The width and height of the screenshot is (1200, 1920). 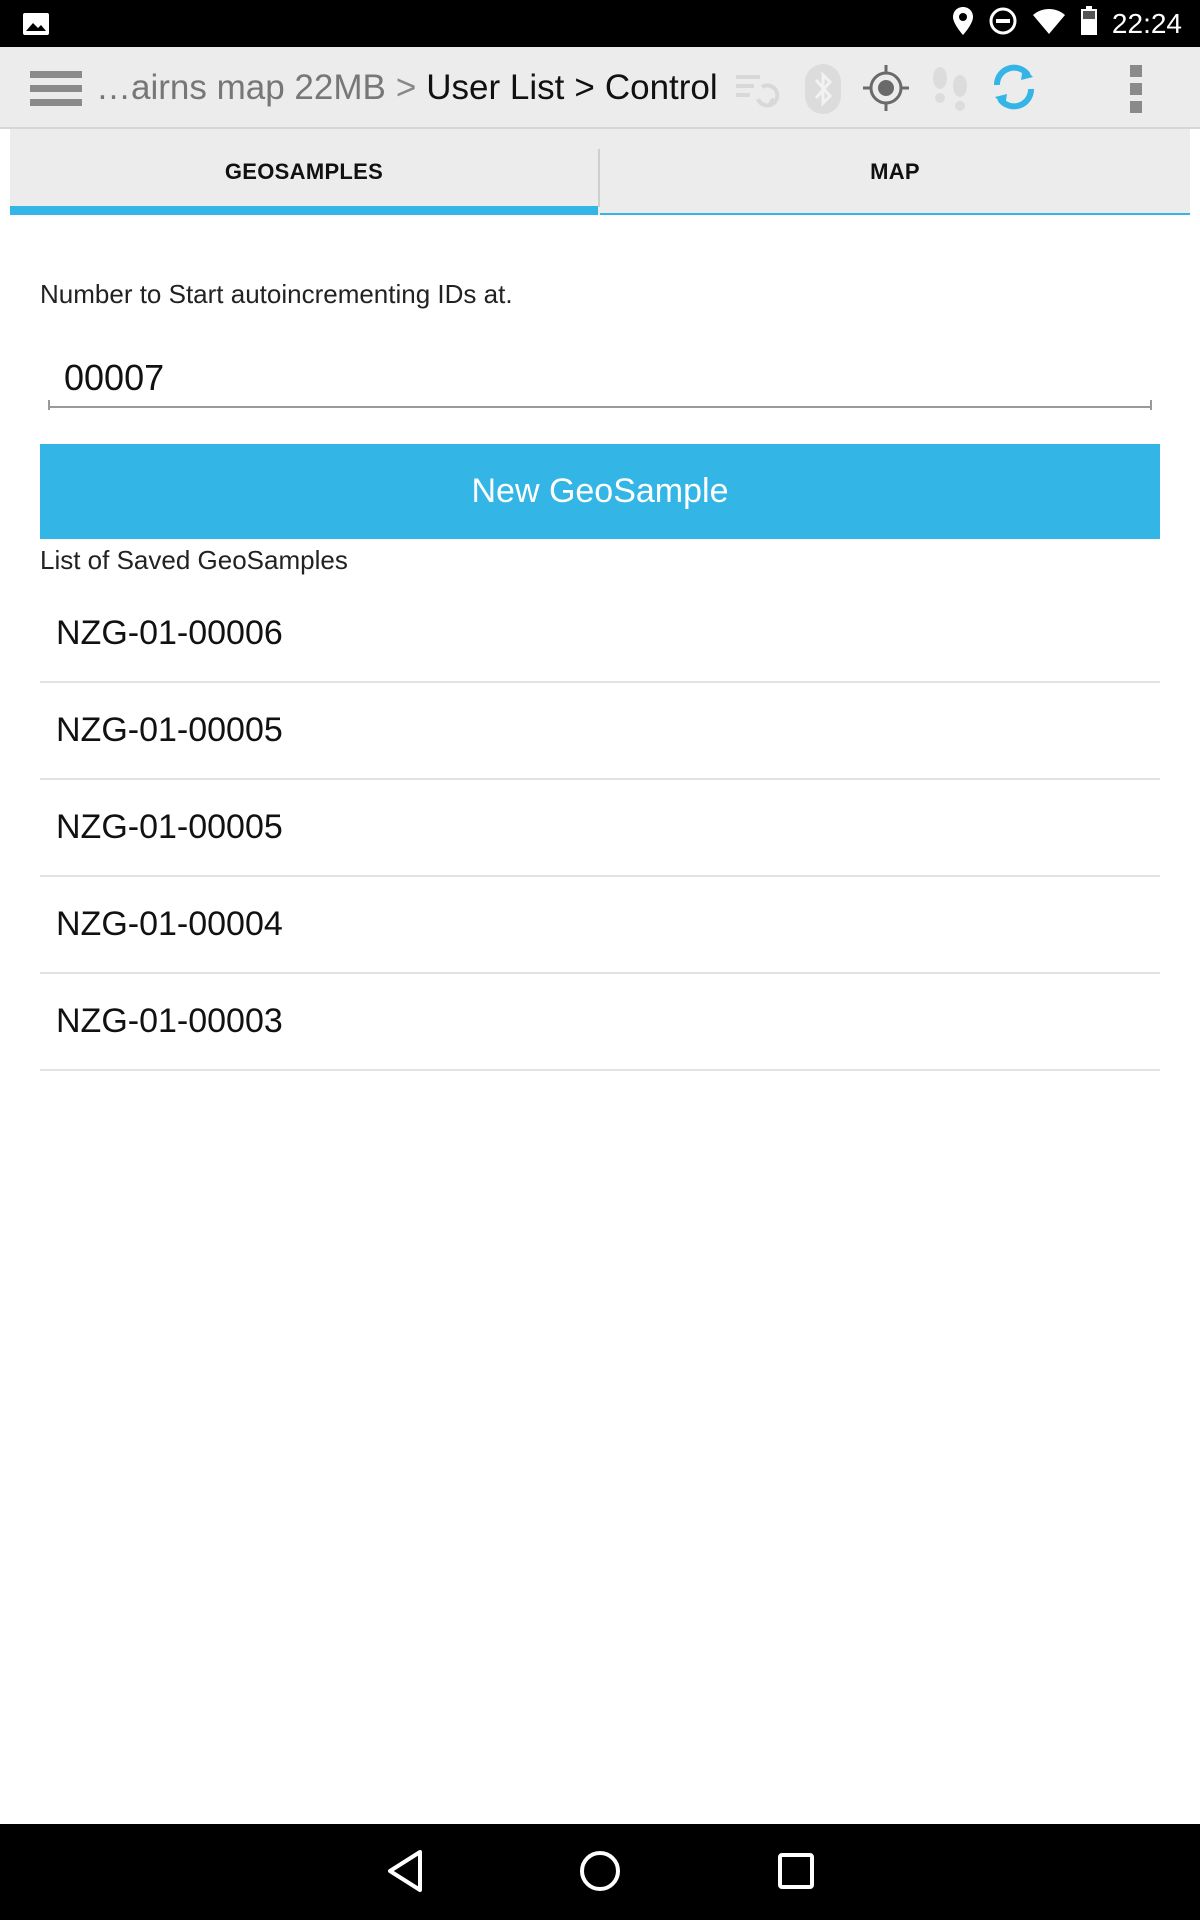 What do you see at coordinates (600, 405) in the screenshot?
I see `input-underline-ticks` at bounding box center [600, 405].